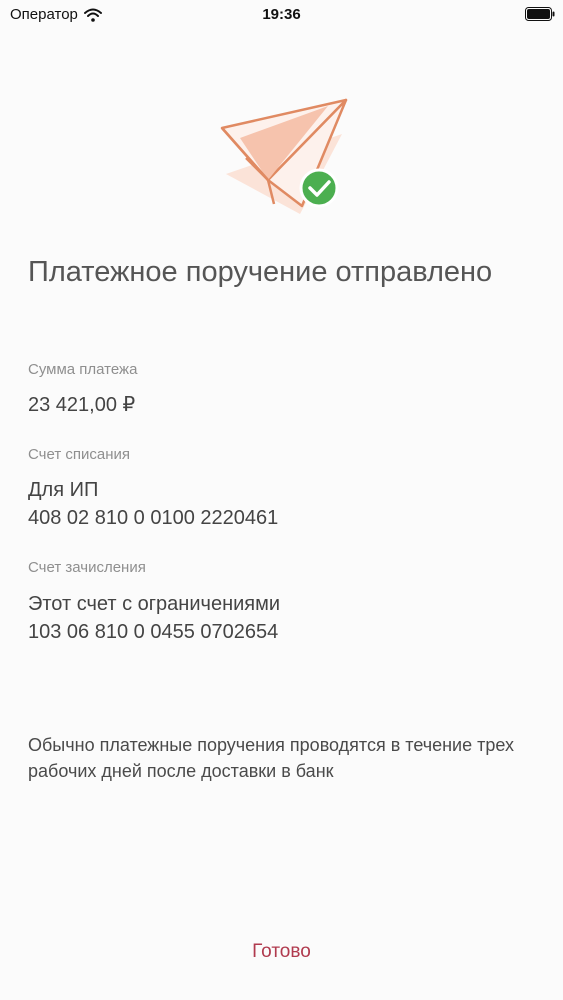 Image resolution: width=563 pixels, height=1000 pixels. I want to click on battery-icon, so click(540, 14).